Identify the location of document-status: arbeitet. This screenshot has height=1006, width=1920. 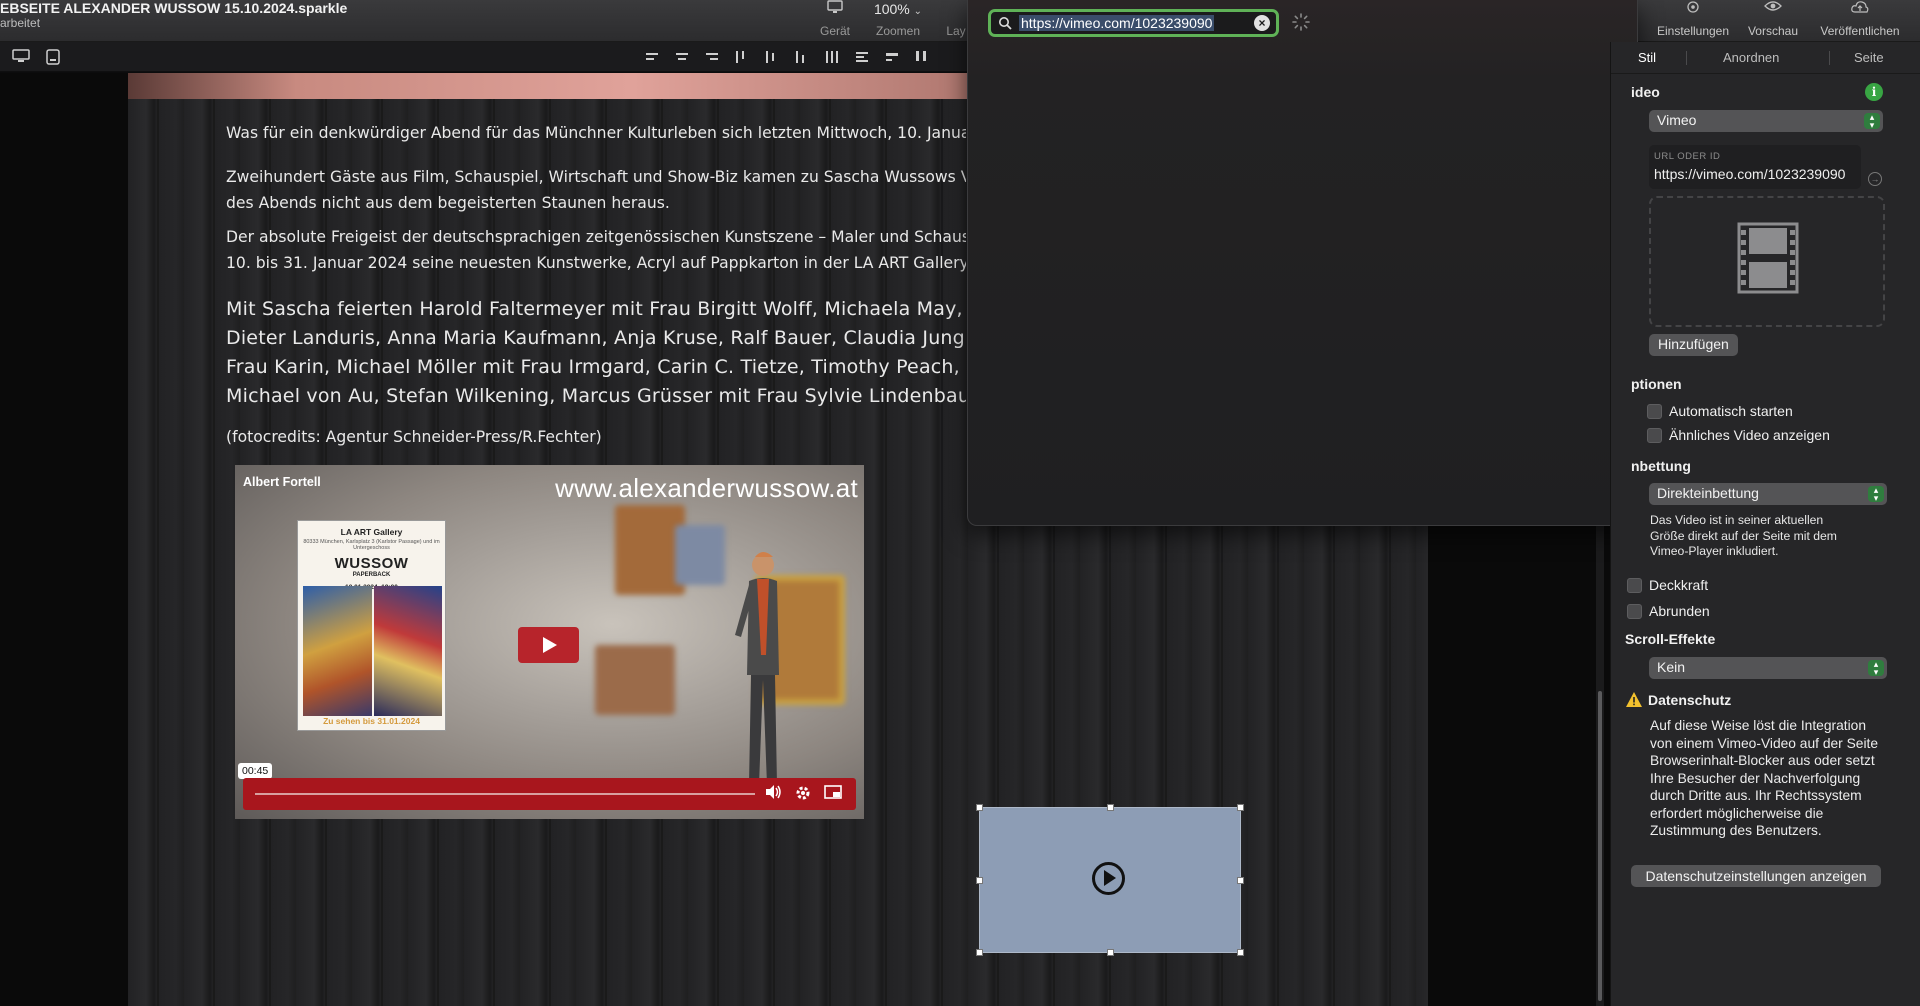
(20, 23).